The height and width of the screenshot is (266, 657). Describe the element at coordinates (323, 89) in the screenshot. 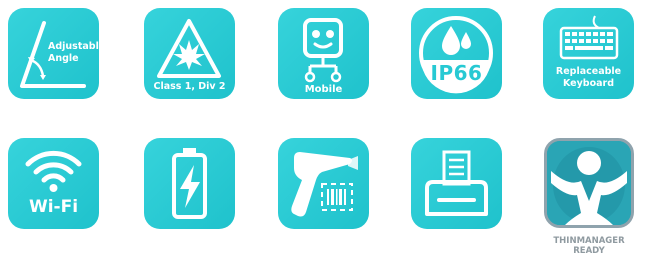

I see `feature-label: Mobile` at that location.